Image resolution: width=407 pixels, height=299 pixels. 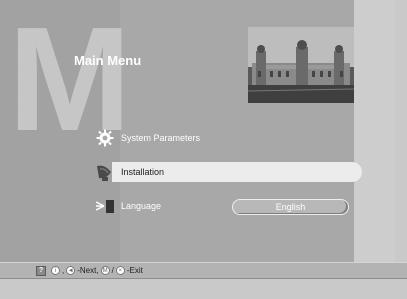 I want to click on bottom-band, so click(x=203, y=289).